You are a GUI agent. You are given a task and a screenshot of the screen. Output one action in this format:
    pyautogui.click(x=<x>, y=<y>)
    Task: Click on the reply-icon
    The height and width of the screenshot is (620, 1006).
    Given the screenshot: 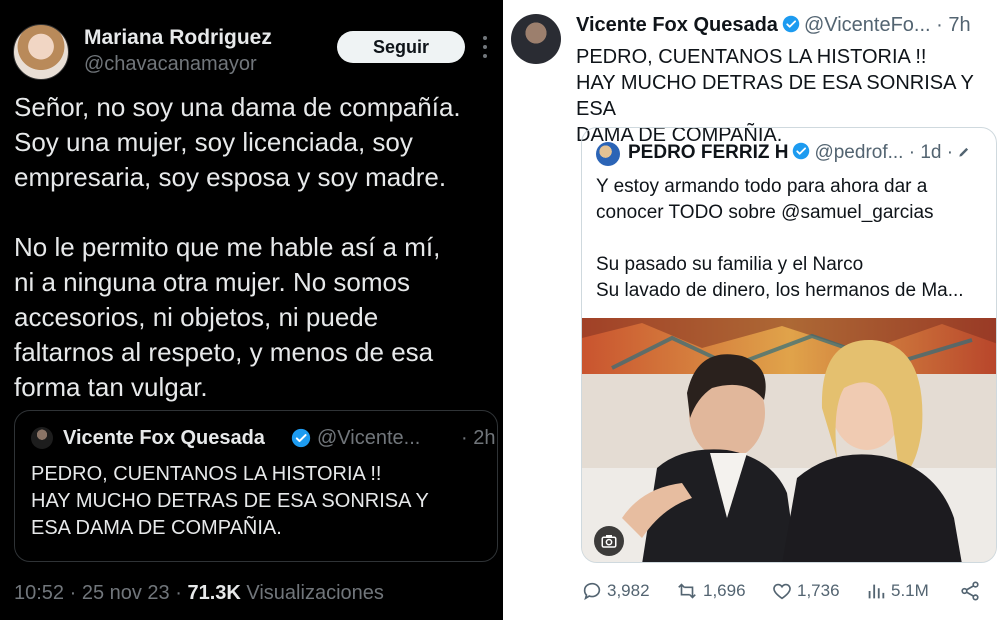 What is the action you would take?
    pyautogui.click(x=592, y=591)
    